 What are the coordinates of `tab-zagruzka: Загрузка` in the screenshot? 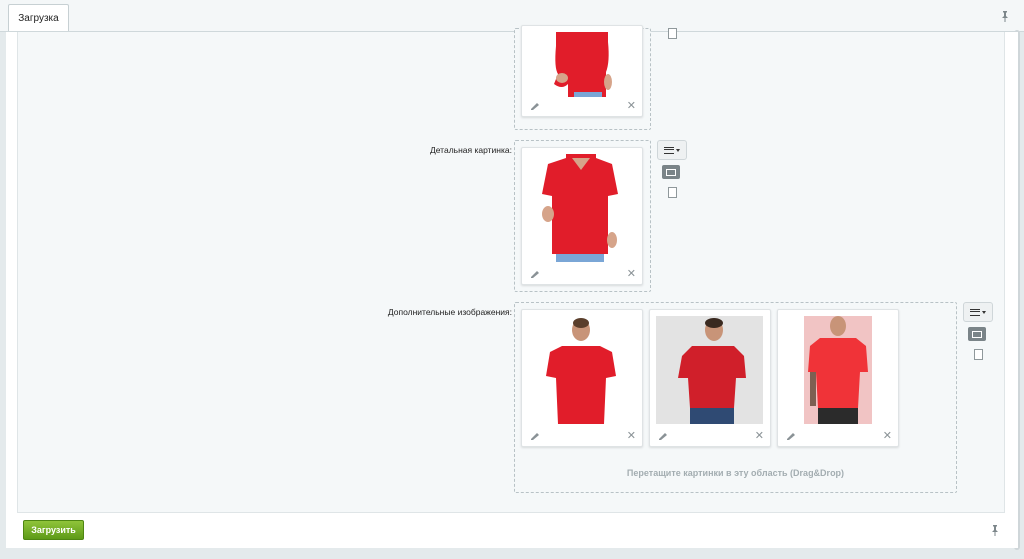 It's located at (38, 17).